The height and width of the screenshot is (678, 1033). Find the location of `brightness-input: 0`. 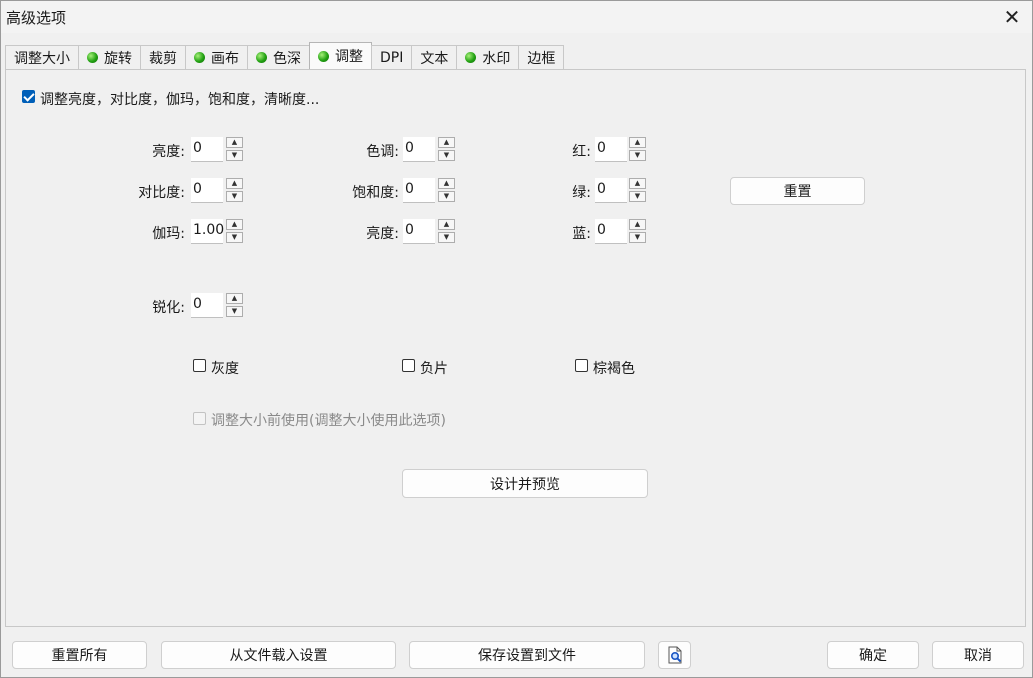

brightness-input: 0 is located at coordinates (207, 149).